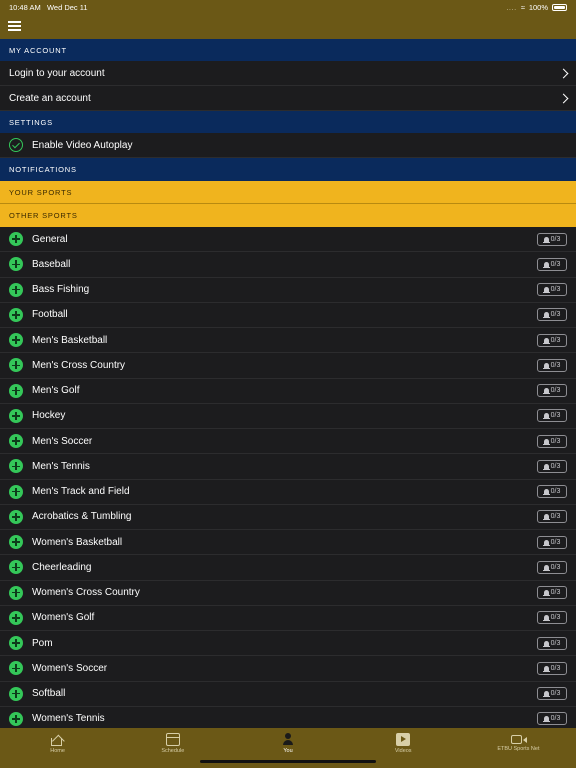 This screenshot has width=576, height=768. What do you see at coordinates (288, 442) in the screenshot?
I see `sport-row: Men's Soccer 0/3` at bounding box center [288, 442].